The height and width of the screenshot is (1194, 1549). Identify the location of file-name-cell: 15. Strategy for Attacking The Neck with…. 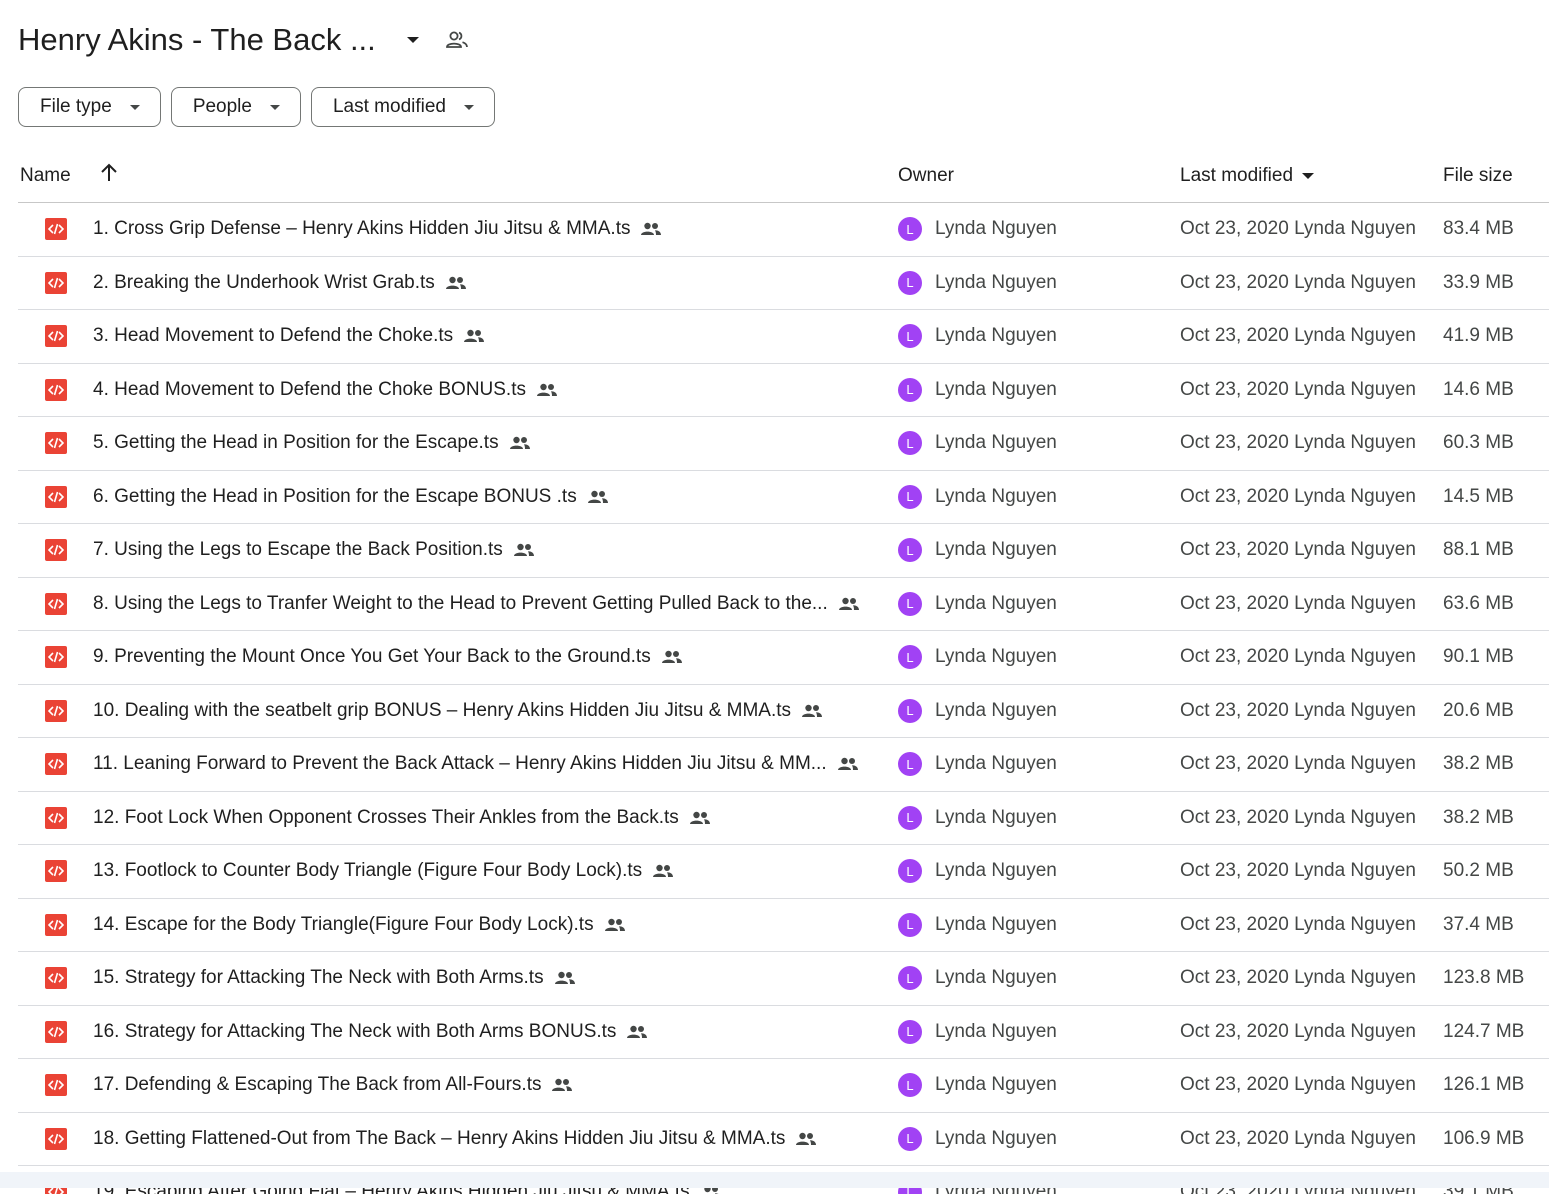
(334, 978).